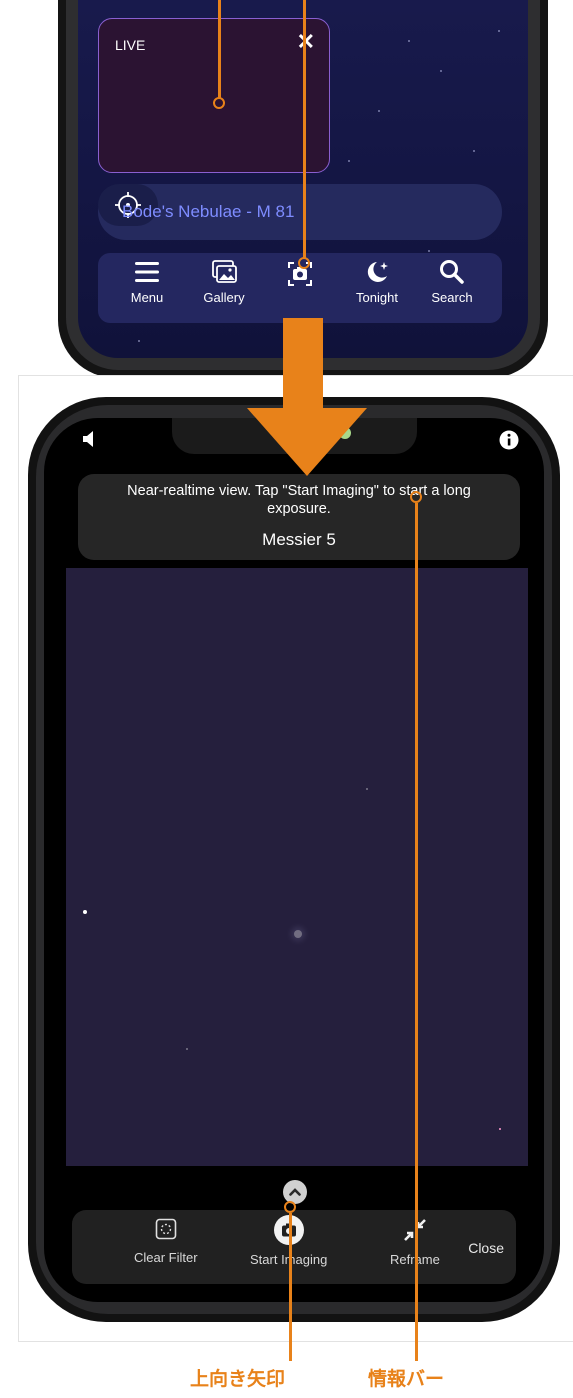  I want to click on filter-icon, so click(166, 1229).